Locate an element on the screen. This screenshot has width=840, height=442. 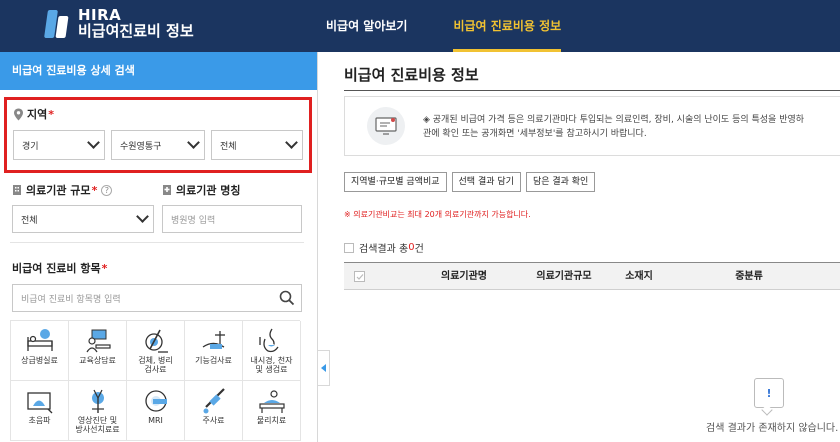
notice-monitor-icon is located at coordinates (386, 126).